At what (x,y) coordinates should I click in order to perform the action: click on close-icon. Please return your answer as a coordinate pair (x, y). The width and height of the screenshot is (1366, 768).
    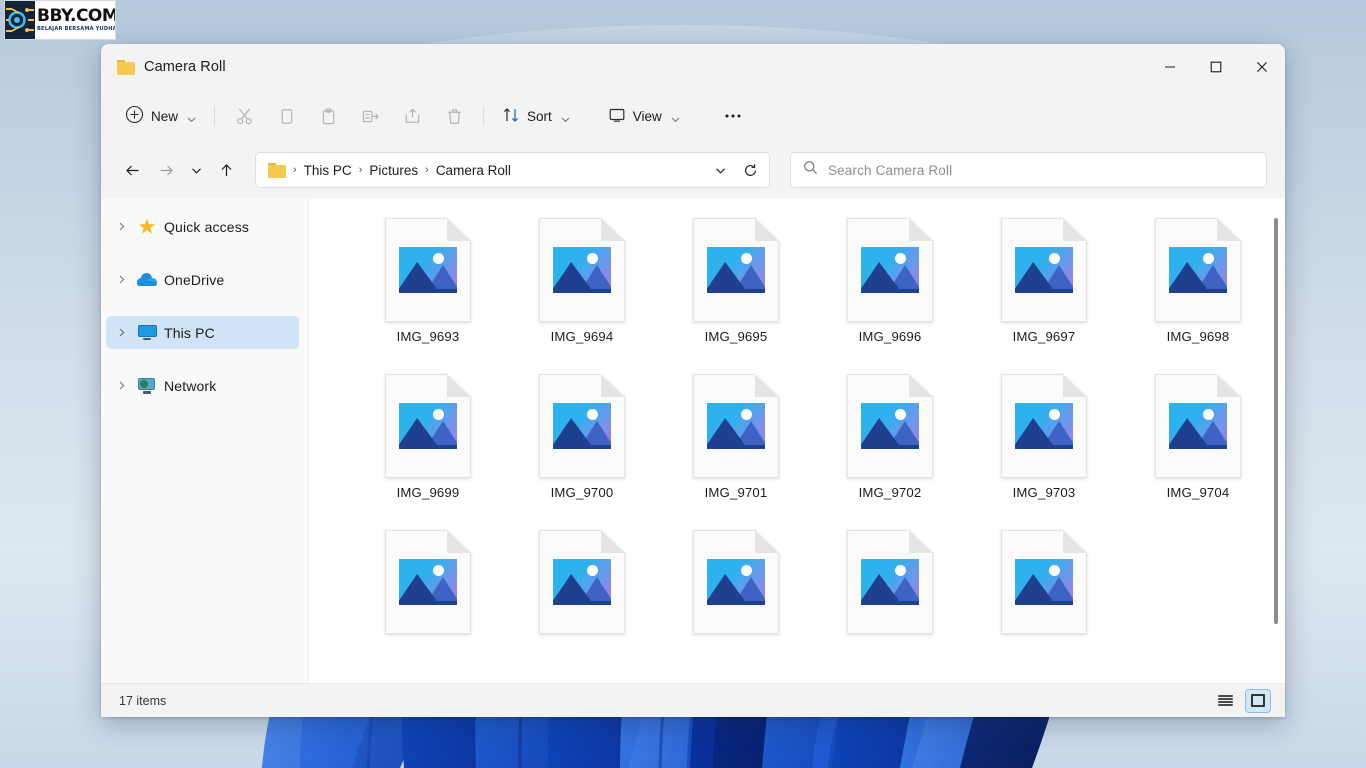
    Looking at the image, I should click on (1262, 67).